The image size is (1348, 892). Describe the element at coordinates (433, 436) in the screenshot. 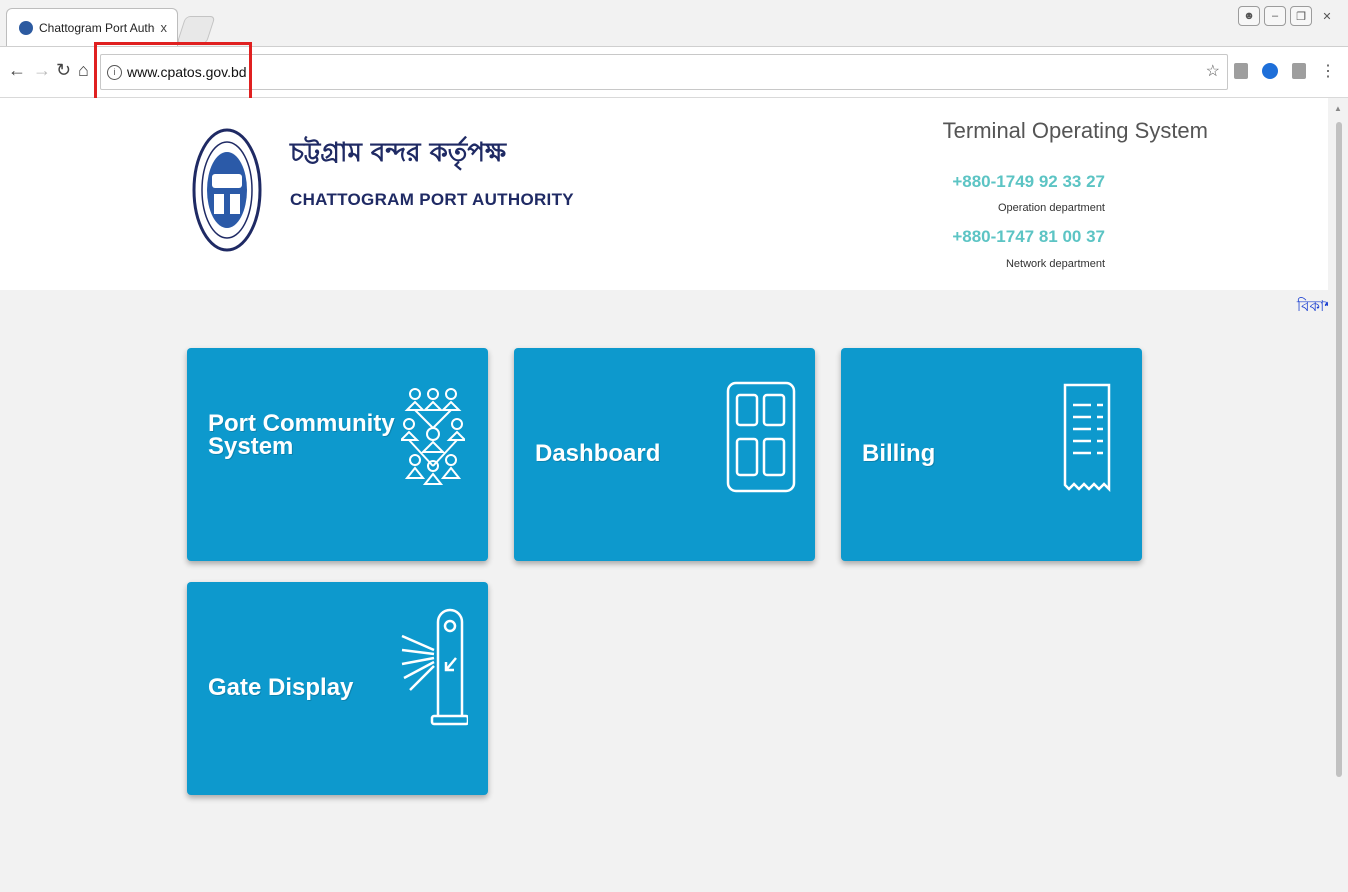

I see `people-network-icon` at that location.